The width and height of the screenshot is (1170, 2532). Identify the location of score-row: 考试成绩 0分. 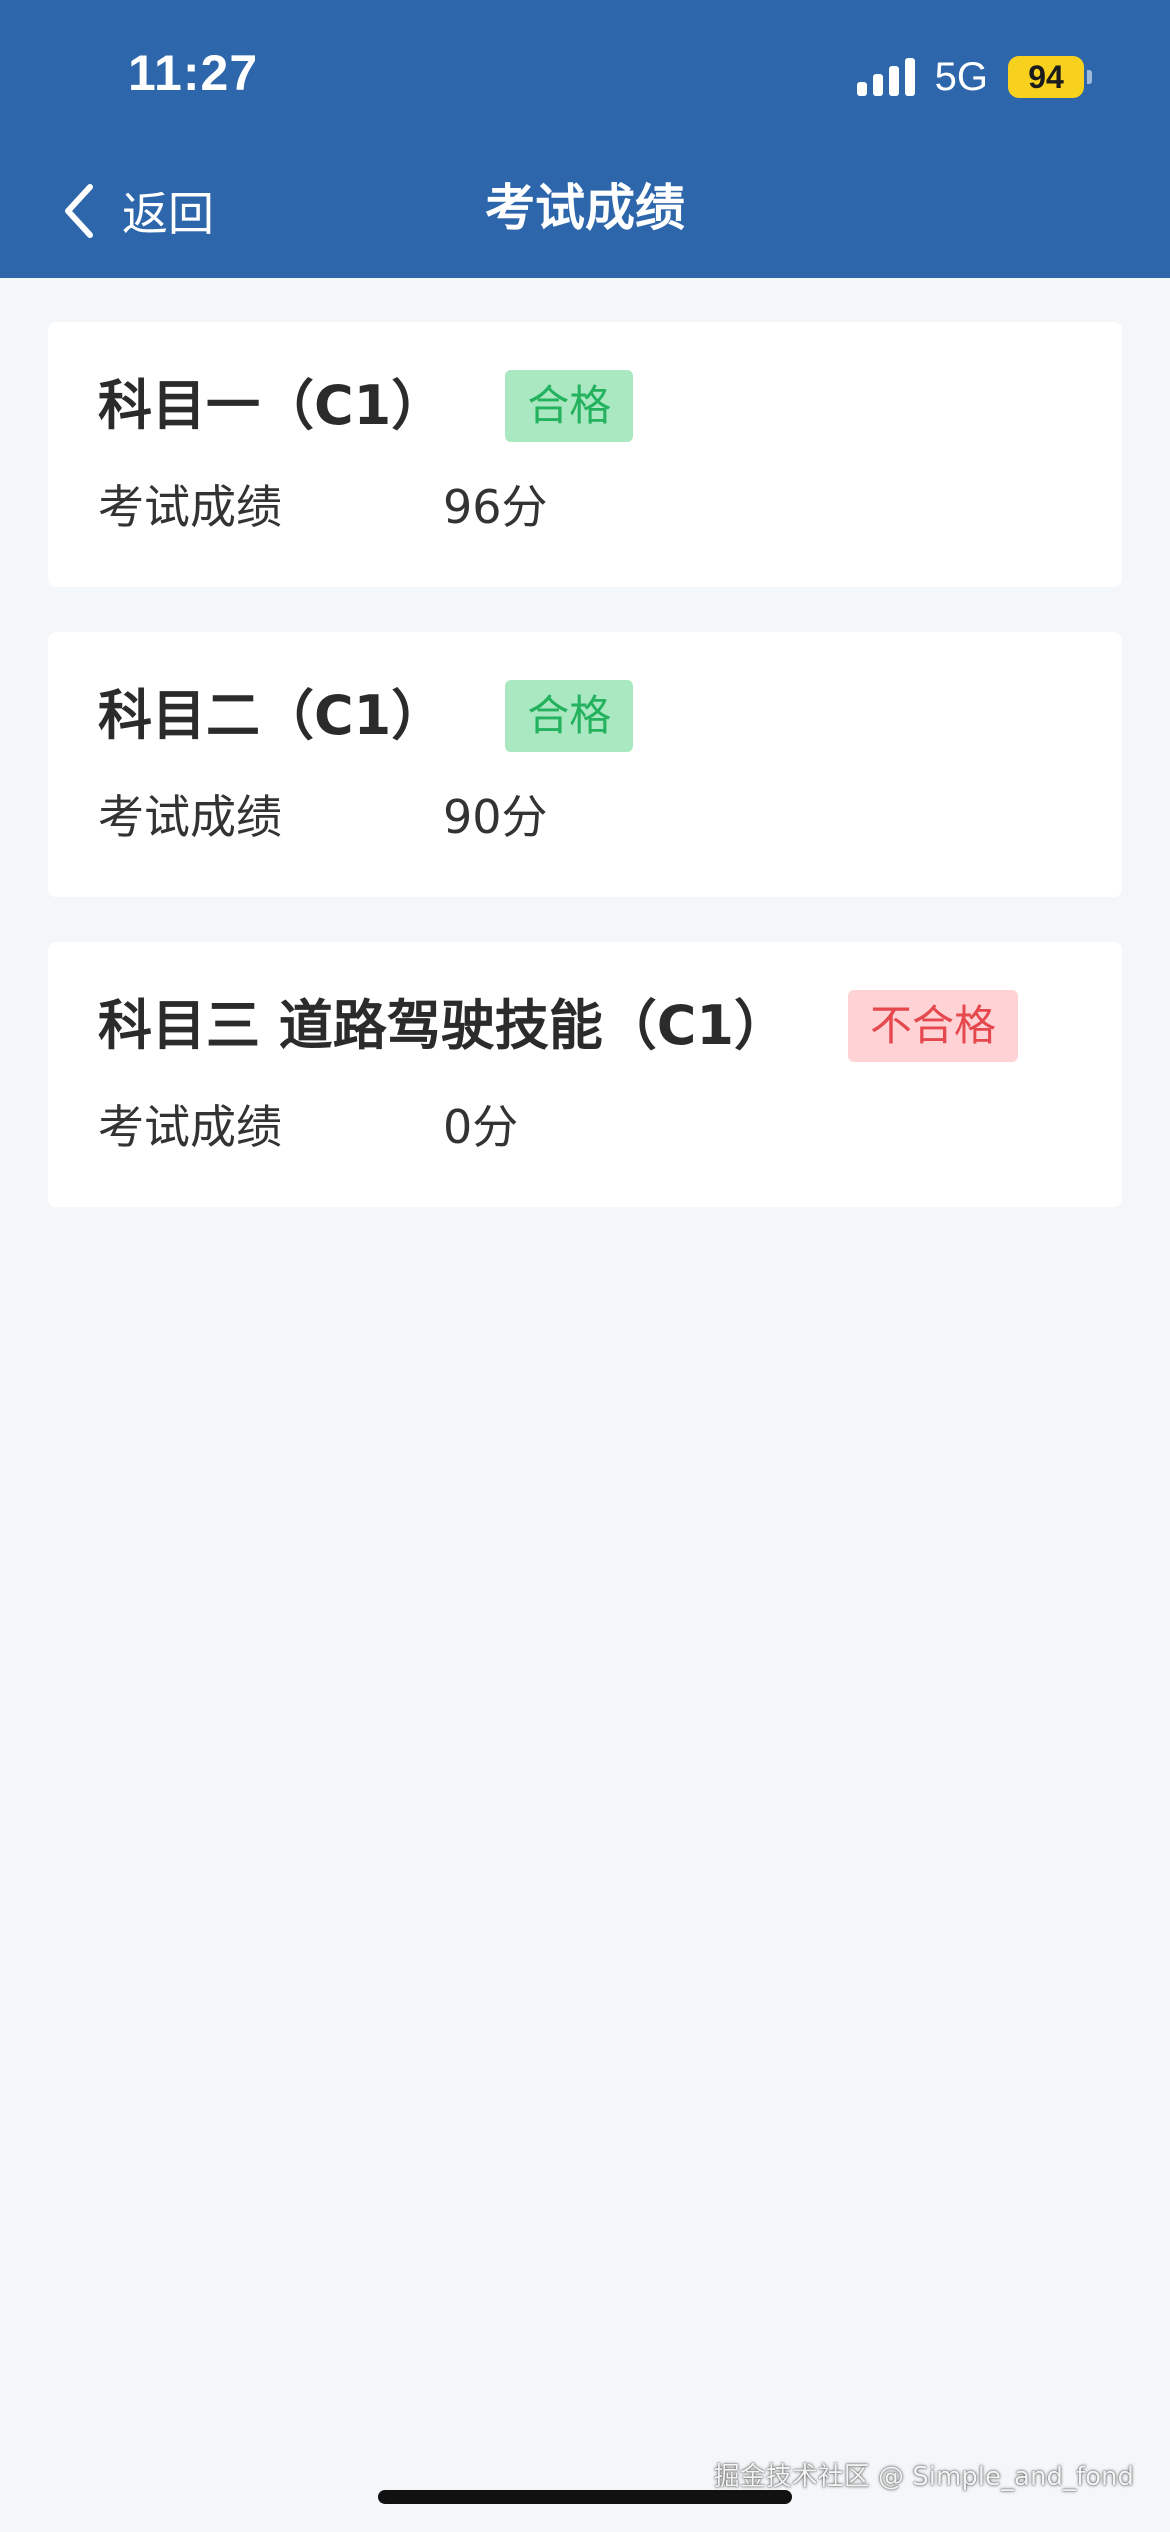
(308, 1127).